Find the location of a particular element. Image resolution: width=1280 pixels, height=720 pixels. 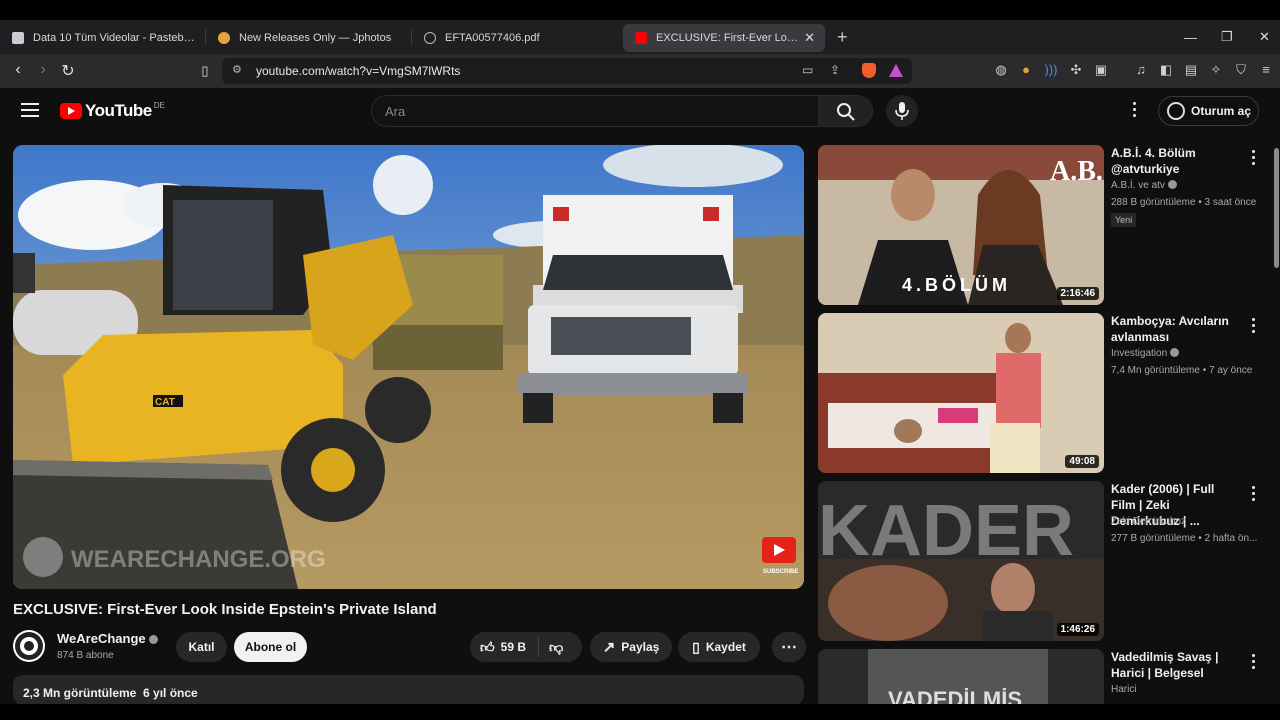

recommendation-channel: Zeki Demirkubuz is located at coordinates (1149, 521).